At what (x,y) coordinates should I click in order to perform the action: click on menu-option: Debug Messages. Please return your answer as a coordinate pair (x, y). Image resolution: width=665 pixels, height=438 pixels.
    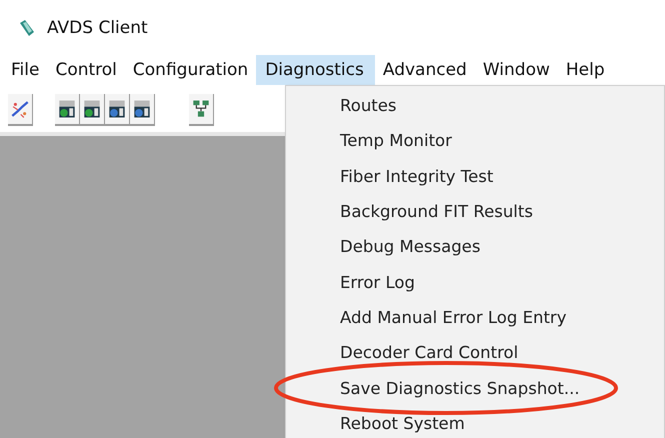
    Looking at the image, I should click on (410, 246).